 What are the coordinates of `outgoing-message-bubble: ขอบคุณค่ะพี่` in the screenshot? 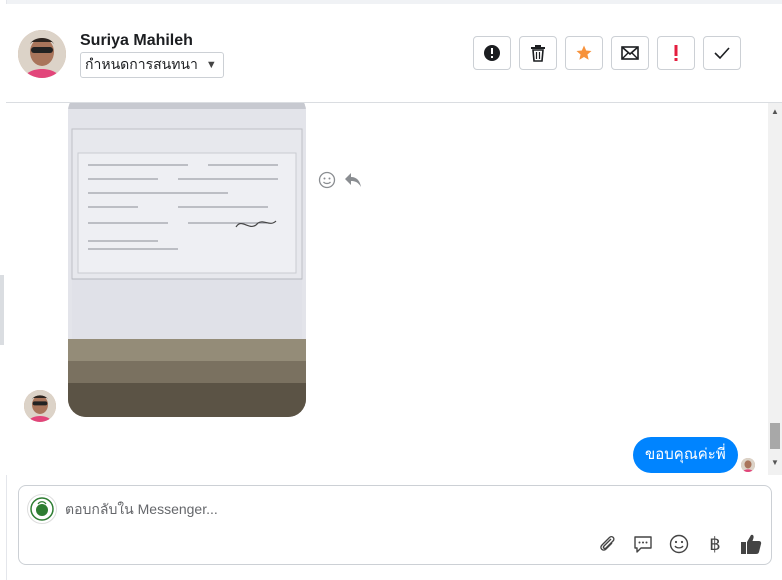 It's located at (685, 455).